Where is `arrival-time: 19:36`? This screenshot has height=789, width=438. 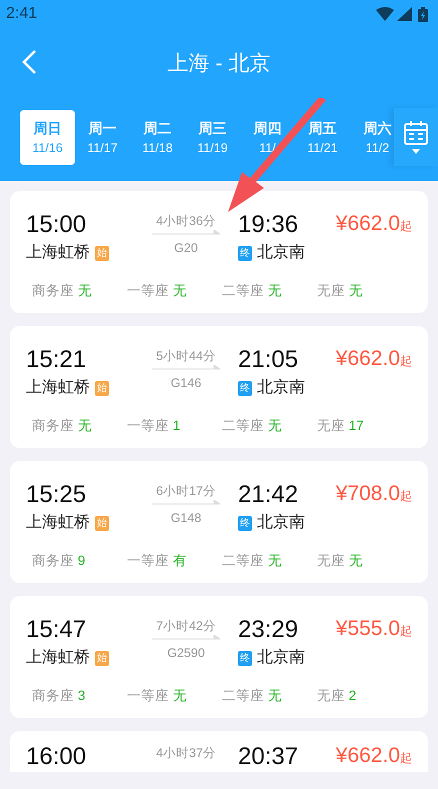
arrival-time: 19:36 is located at coordinates (268, 225).